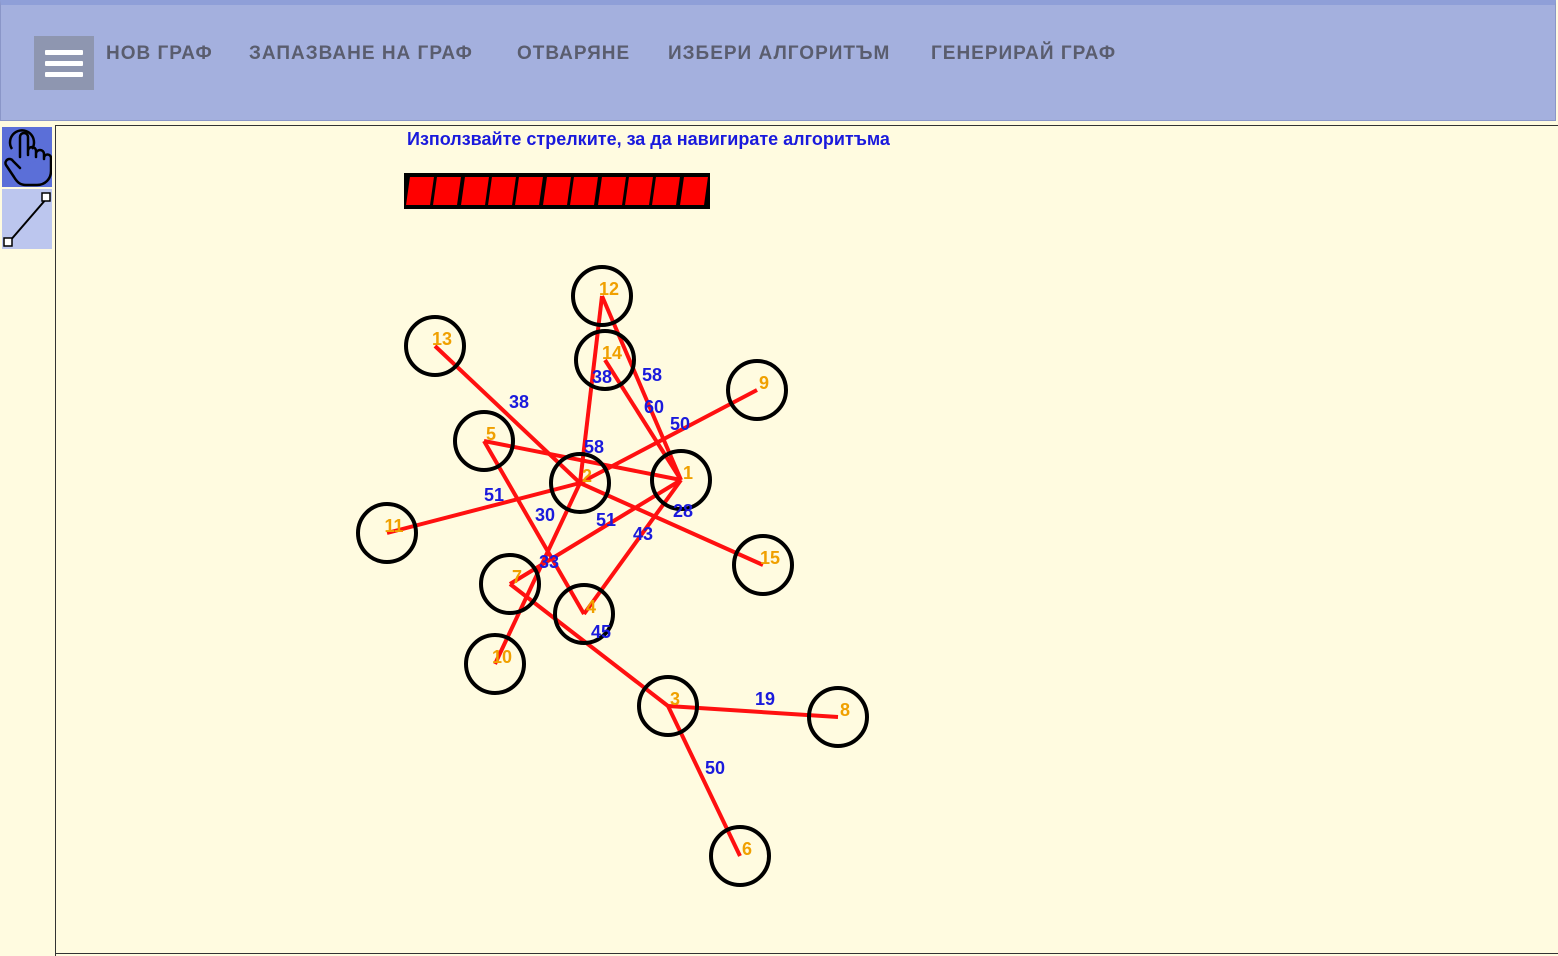  I want to click on generate-graph-menu-item: ГЕНЕРИРАЙ ГРАФ, so click(1023, 54).